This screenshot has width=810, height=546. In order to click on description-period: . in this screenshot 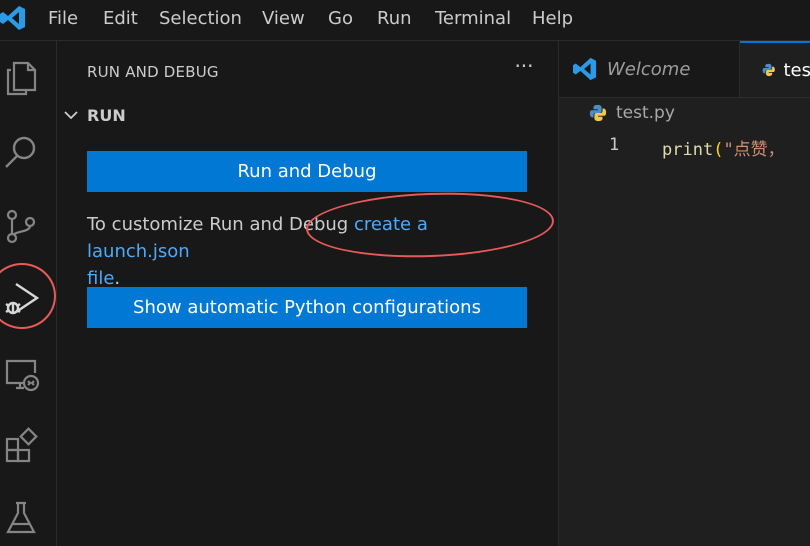, I will do `click(117, 278)`.